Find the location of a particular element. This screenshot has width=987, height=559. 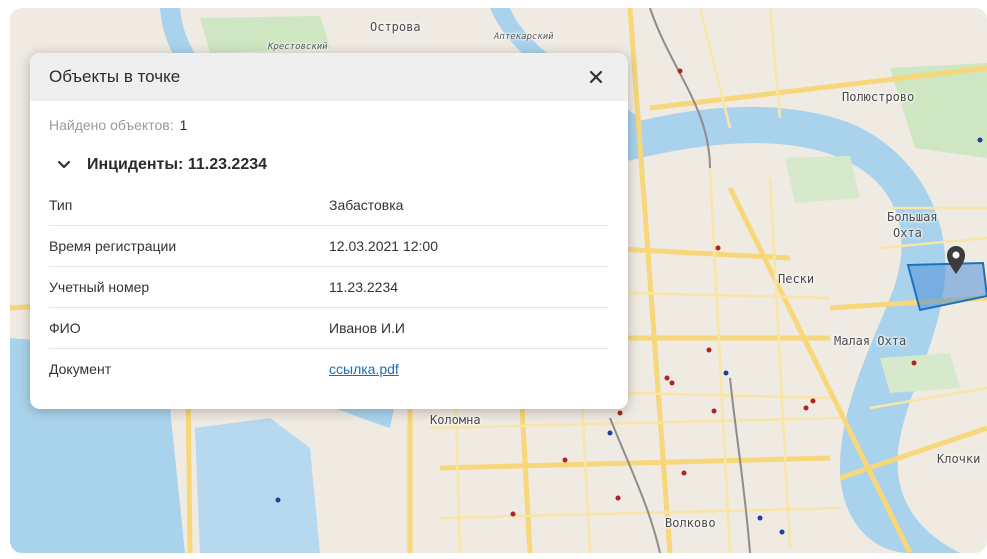

popup-title: Объекты в точке is located at coordinates (115, 76).